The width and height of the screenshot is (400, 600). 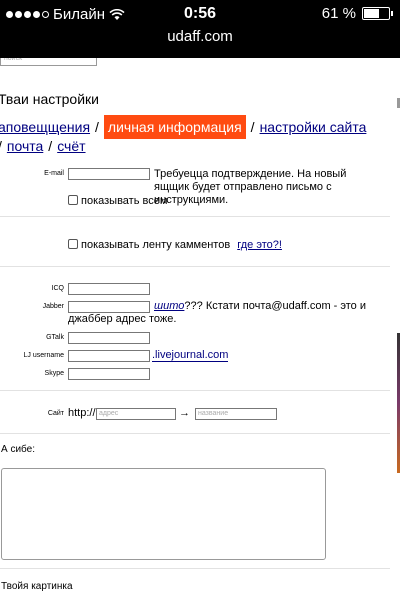 What do you see at coordinates (174, 127) in the screenshot?
I see `tab-personal-info: личная информация` at bounding box center [174, 127].